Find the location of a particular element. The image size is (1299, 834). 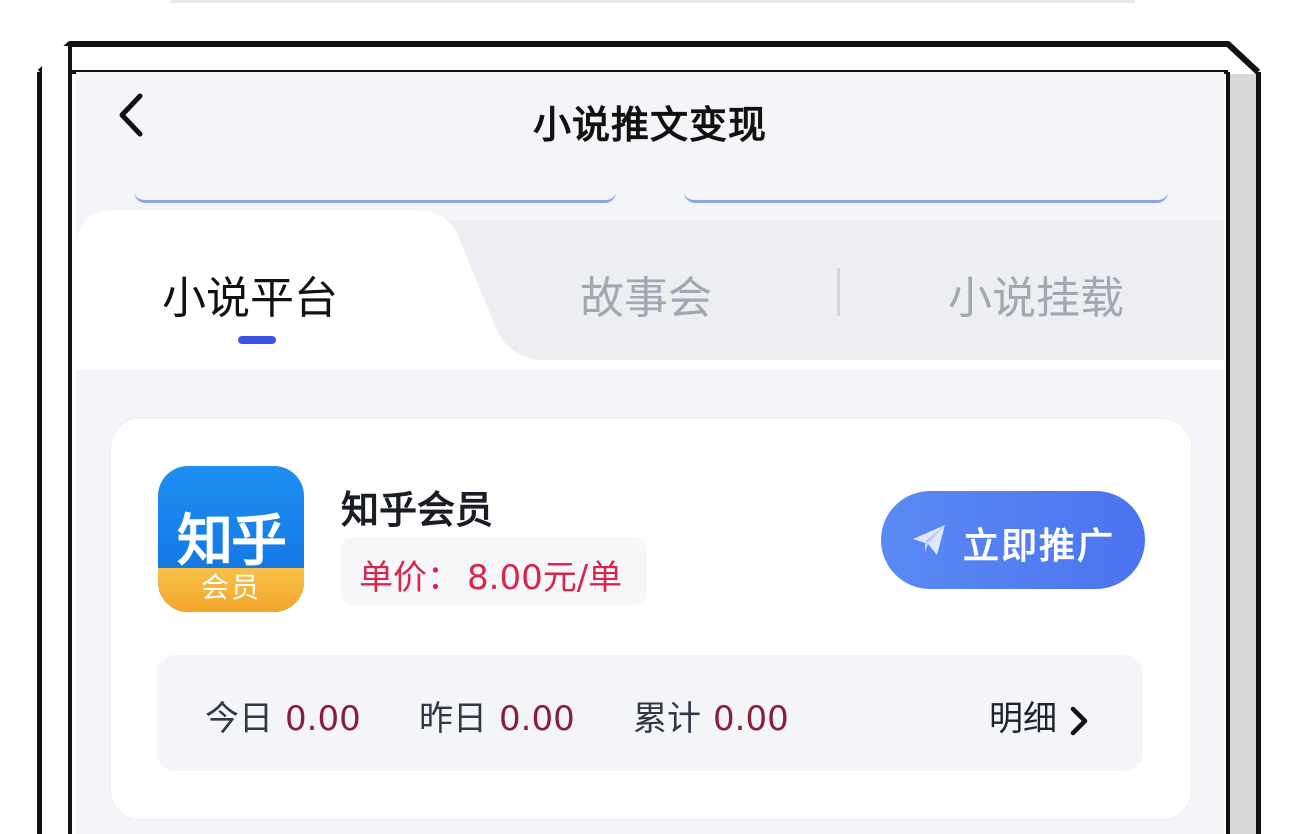

active-tab-indicator is located at coordinates (257, 340).